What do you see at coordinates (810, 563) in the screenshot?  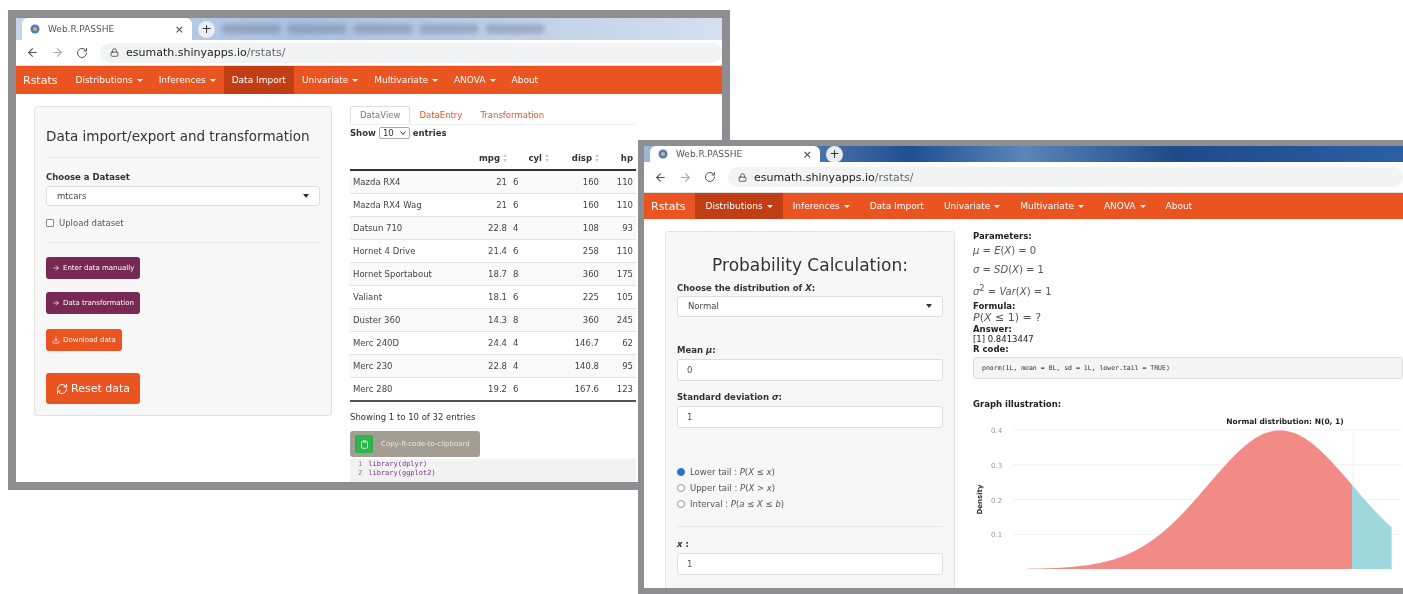 I see `x-input: 1` at bounding box center [810, 563].